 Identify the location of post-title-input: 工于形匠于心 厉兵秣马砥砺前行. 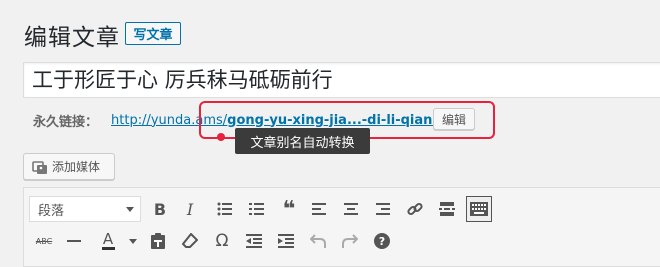
(341, 80).